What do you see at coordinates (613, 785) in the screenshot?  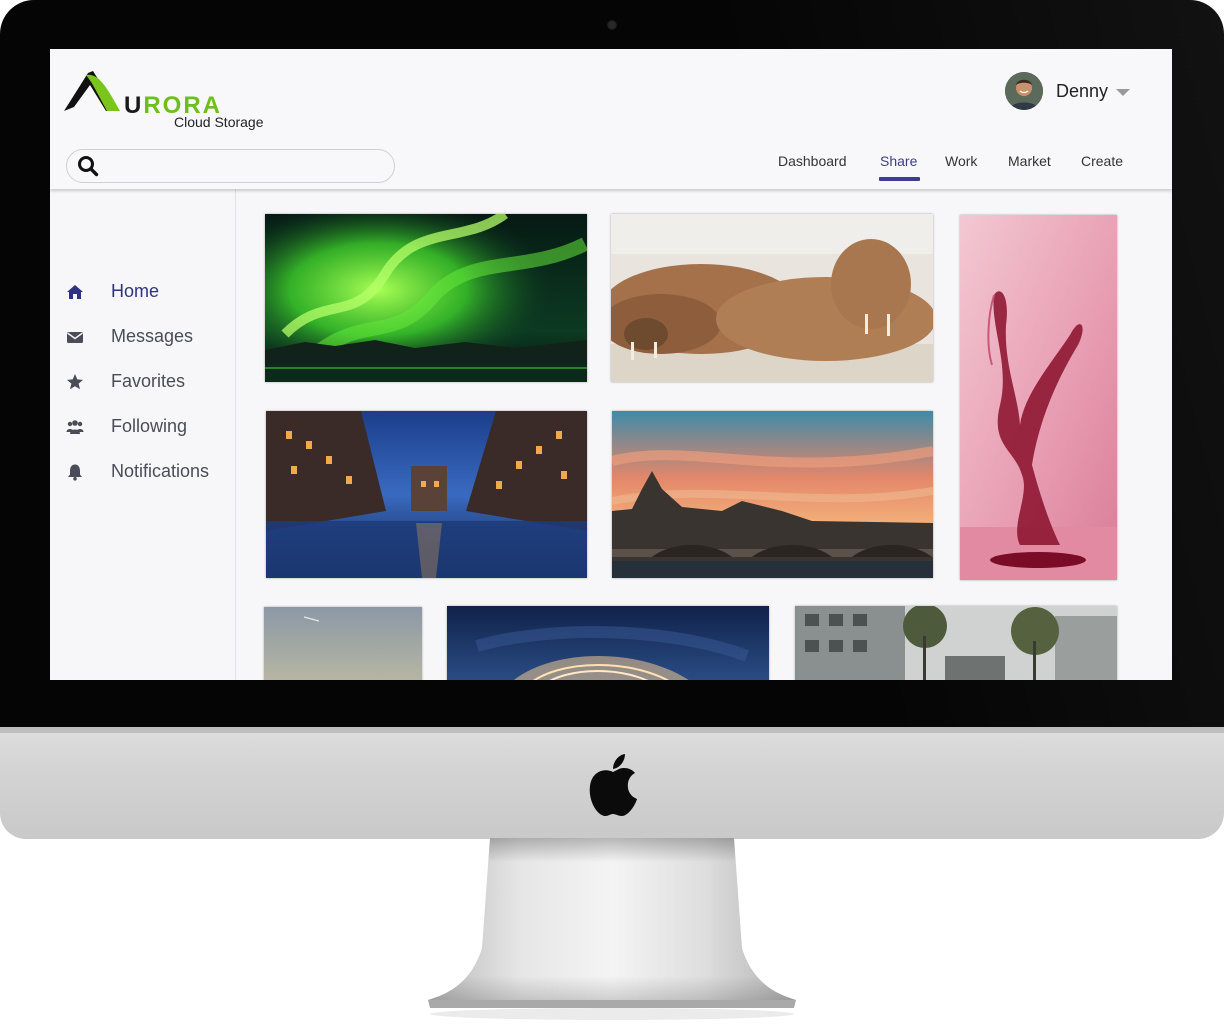 I see `apple-logo-icon` at bounding box center [613, 785].